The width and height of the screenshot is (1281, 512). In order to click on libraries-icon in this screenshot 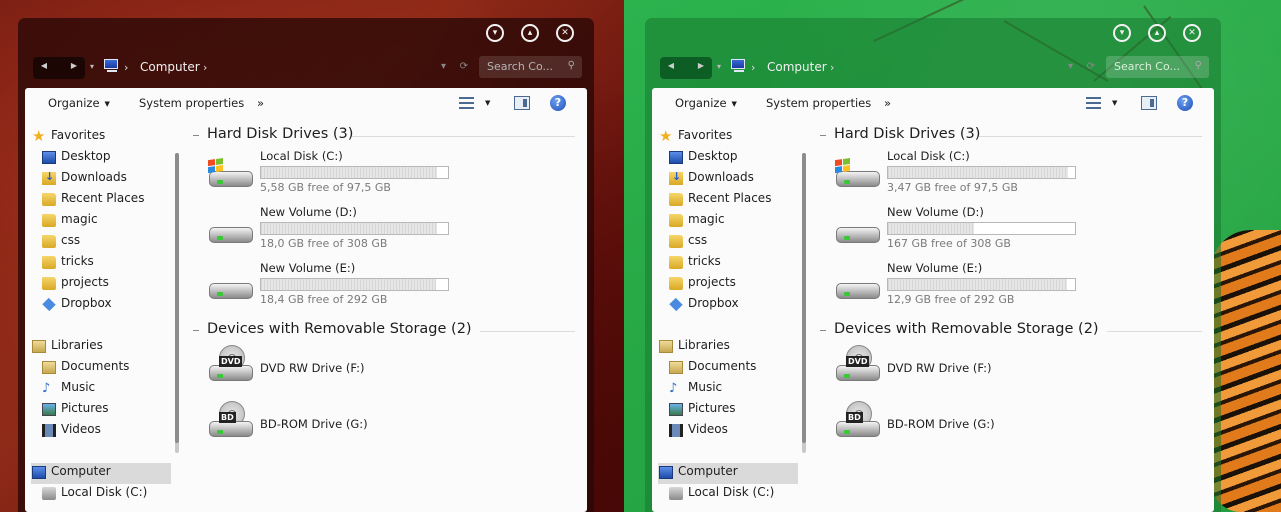, I will do `click(39, 346)`.